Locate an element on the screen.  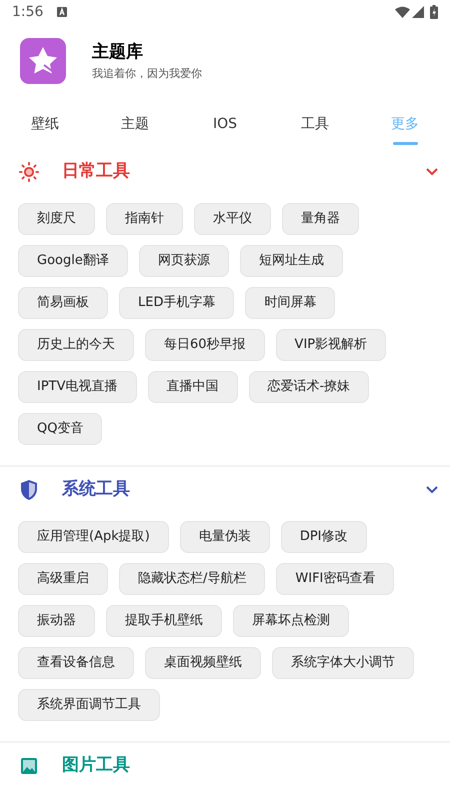
tool-chip: 短网址生成 is located at coordinates (291, 261).